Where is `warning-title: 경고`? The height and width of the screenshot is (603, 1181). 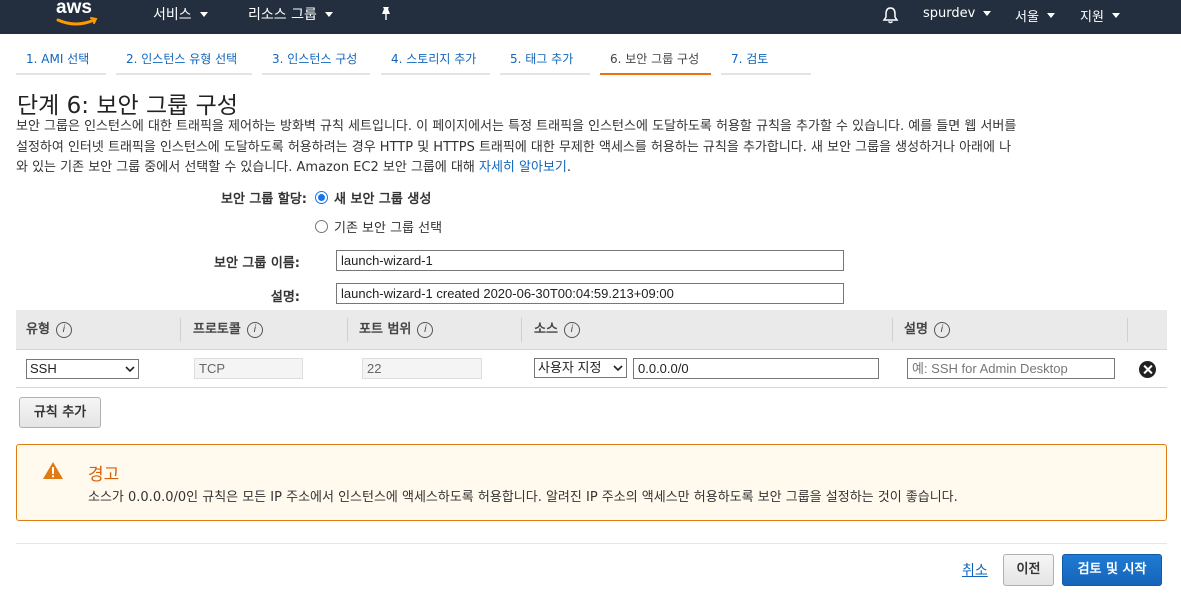 warning-title: 경고 is located at coordinates (104, 475).